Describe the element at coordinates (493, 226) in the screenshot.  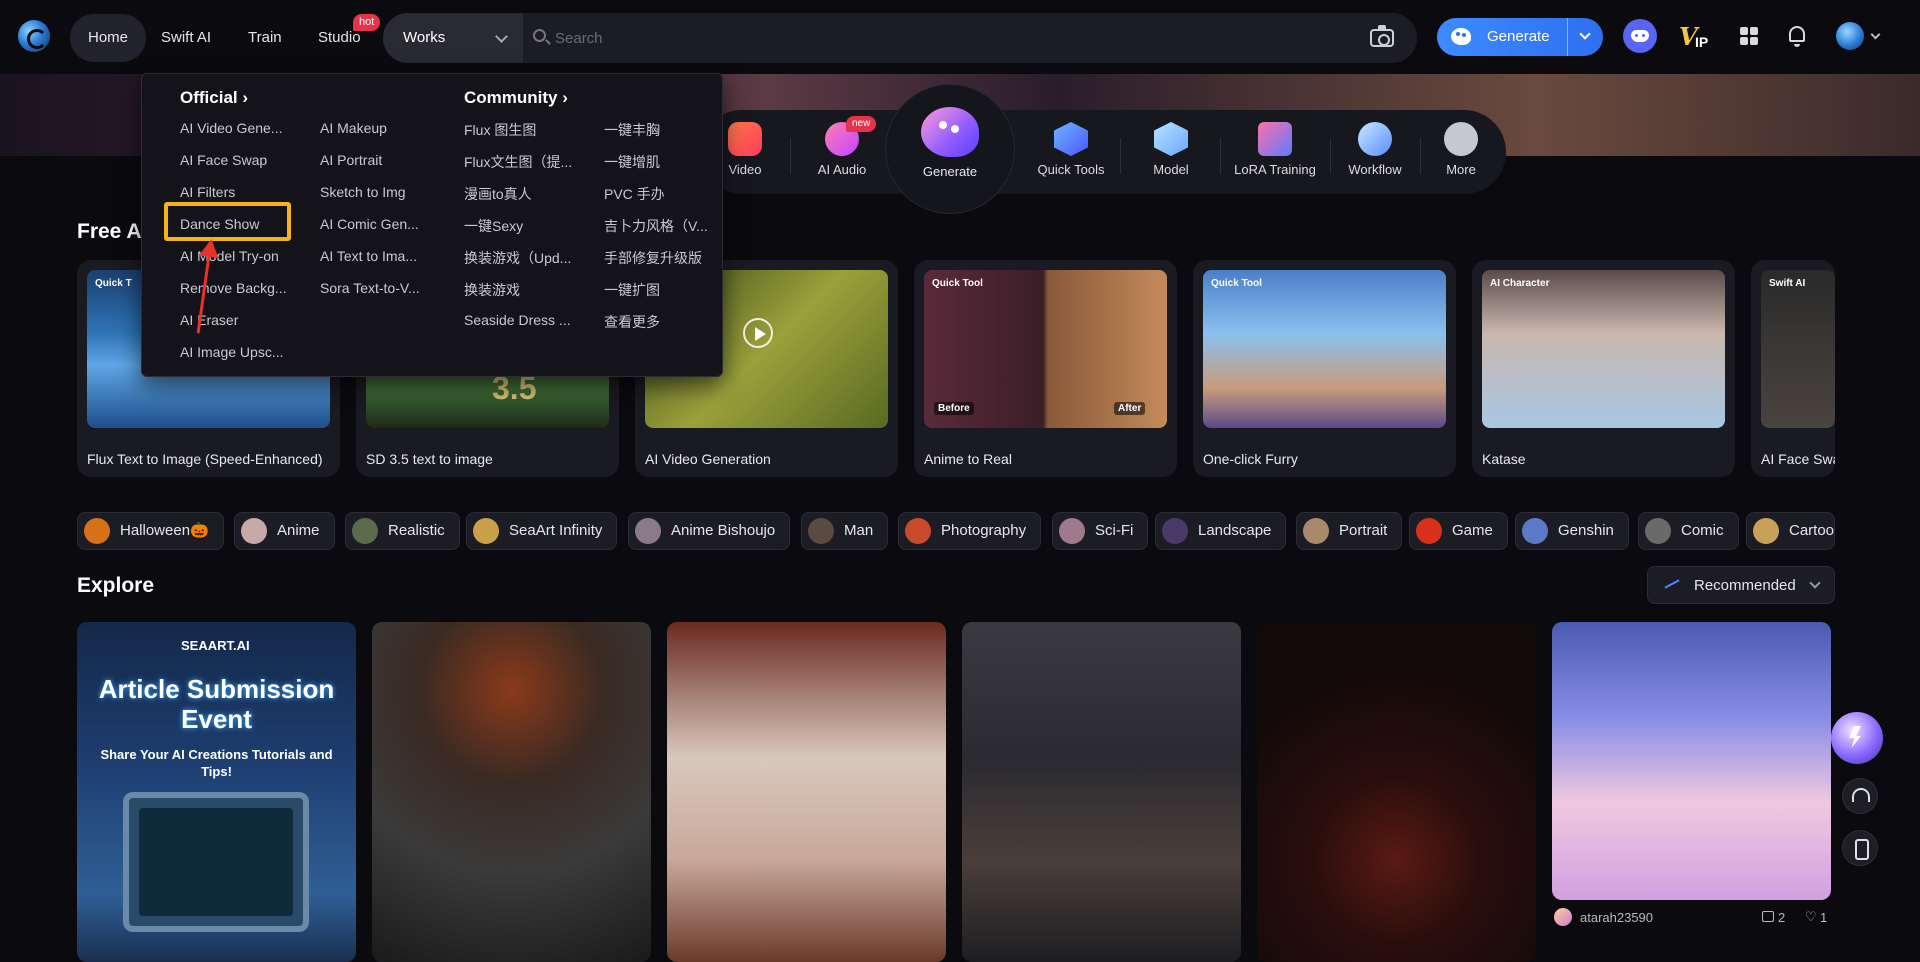
I see `menu-item-community: 一键Sexy` at that location.